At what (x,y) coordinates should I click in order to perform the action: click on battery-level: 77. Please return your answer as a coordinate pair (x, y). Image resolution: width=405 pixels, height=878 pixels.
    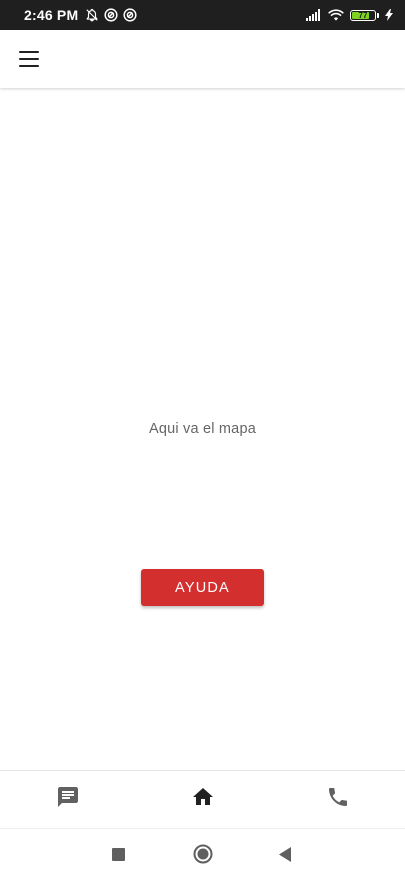
    Looking at the image, I should click on (363, 15).